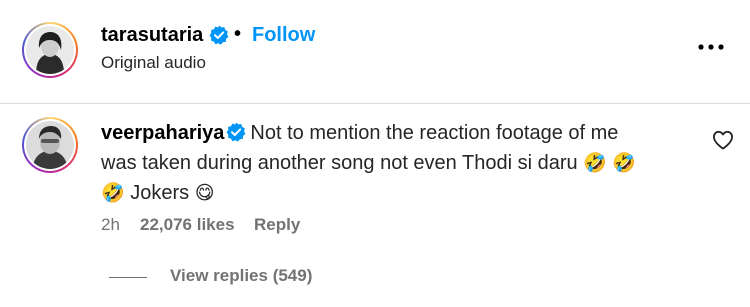 Image resolution: width=750 pixels, height=307 pixels. Describe the element at coordinates (187, 225) in the screenshot. I see `likes-count: 22,076 likes` at that location.